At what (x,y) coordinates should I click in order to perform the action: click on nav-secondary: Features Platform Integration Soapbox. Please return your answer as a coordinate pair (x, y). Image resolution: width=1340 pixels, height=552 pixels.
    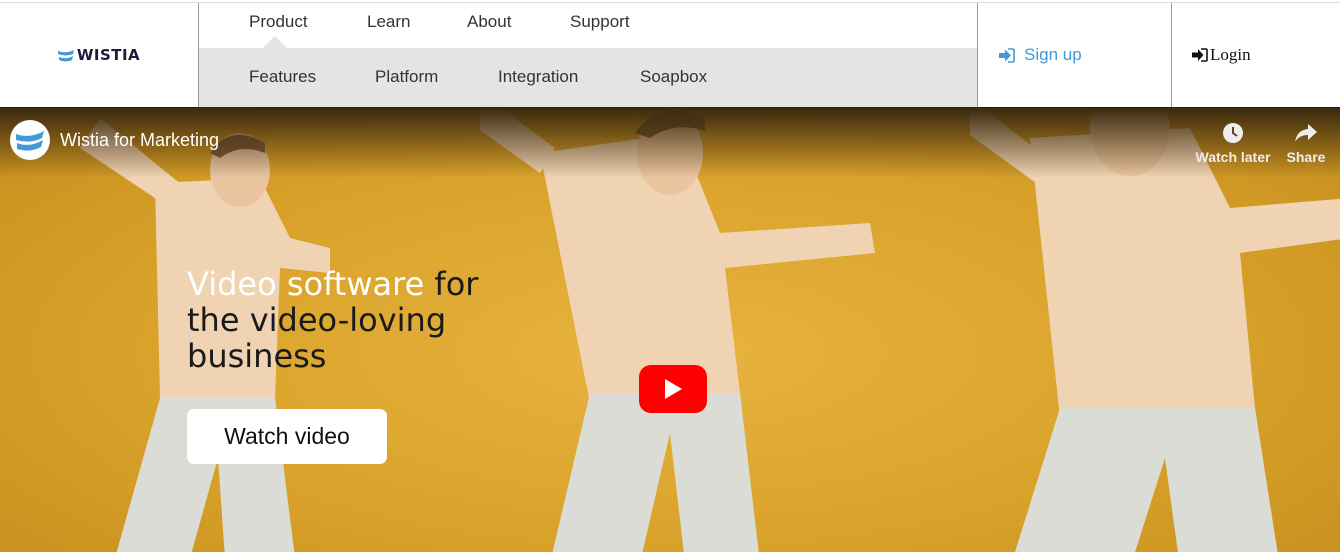
    Looking at the image, I should click on (588, 77).